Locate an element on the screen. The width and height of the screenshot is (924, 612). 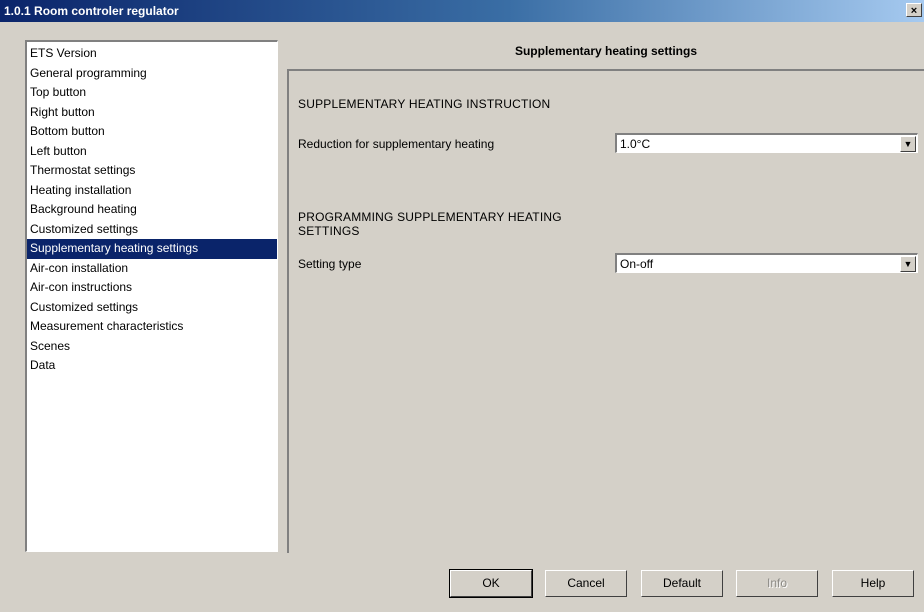
reduction-label: Reduction for supplementary heating is located at coordinates (396, 144).